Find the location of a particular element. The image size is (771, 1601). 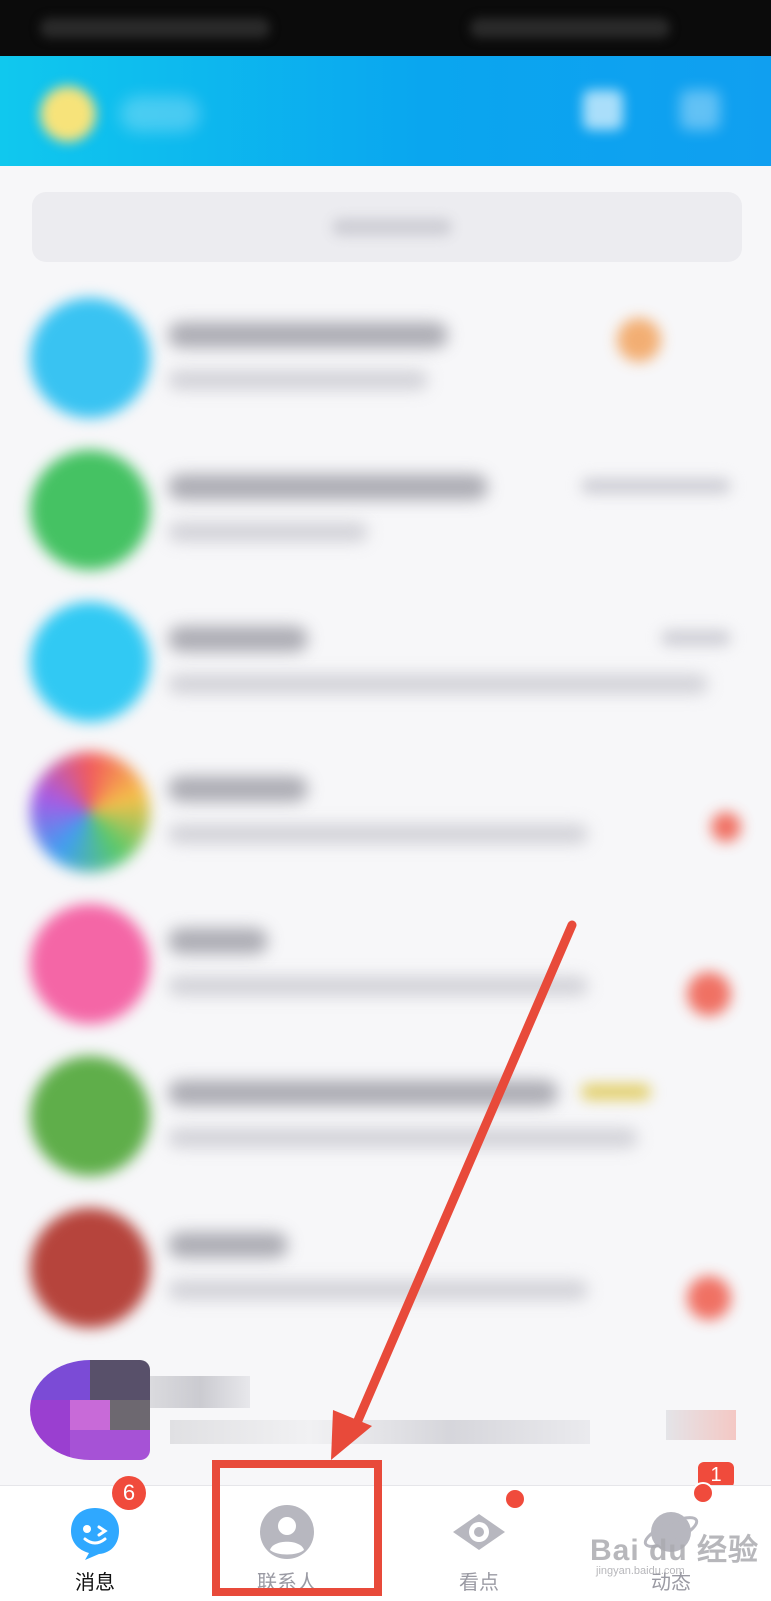

user-avatar is located at coordinates (68, 114).